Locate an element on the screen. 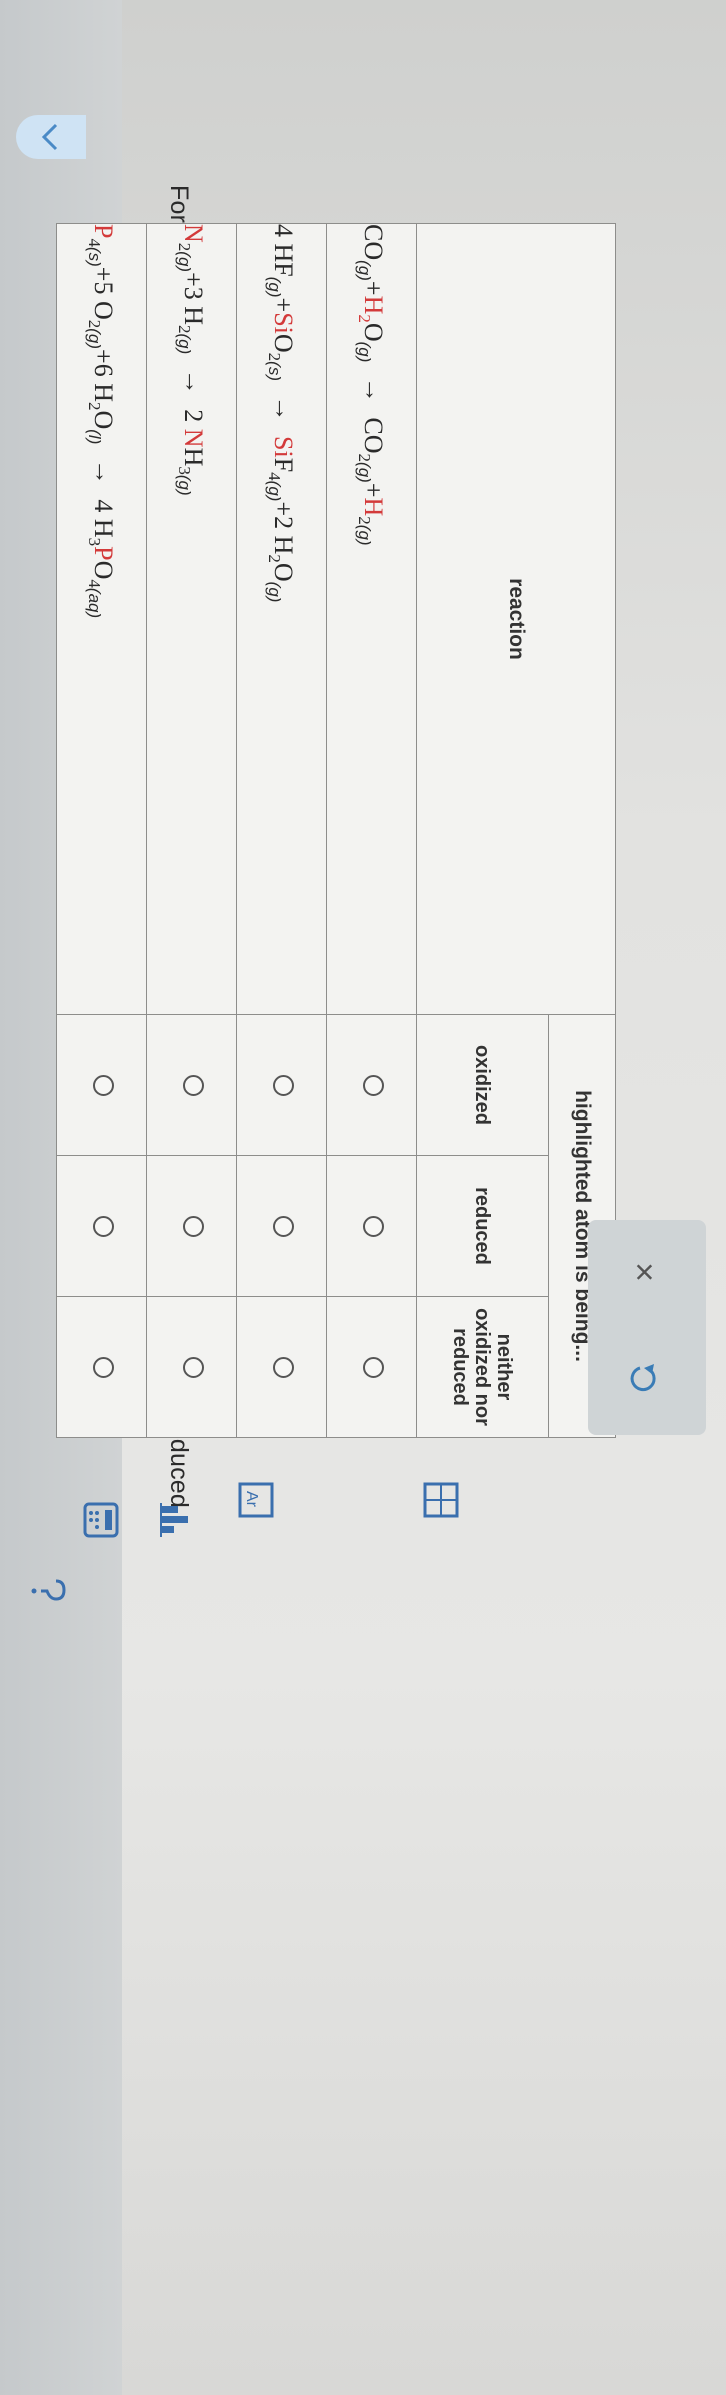  reaction-equation-1: CO(g)+H2O(g) → CO2(g)+H2(g) is located at coordinates (371, 619).